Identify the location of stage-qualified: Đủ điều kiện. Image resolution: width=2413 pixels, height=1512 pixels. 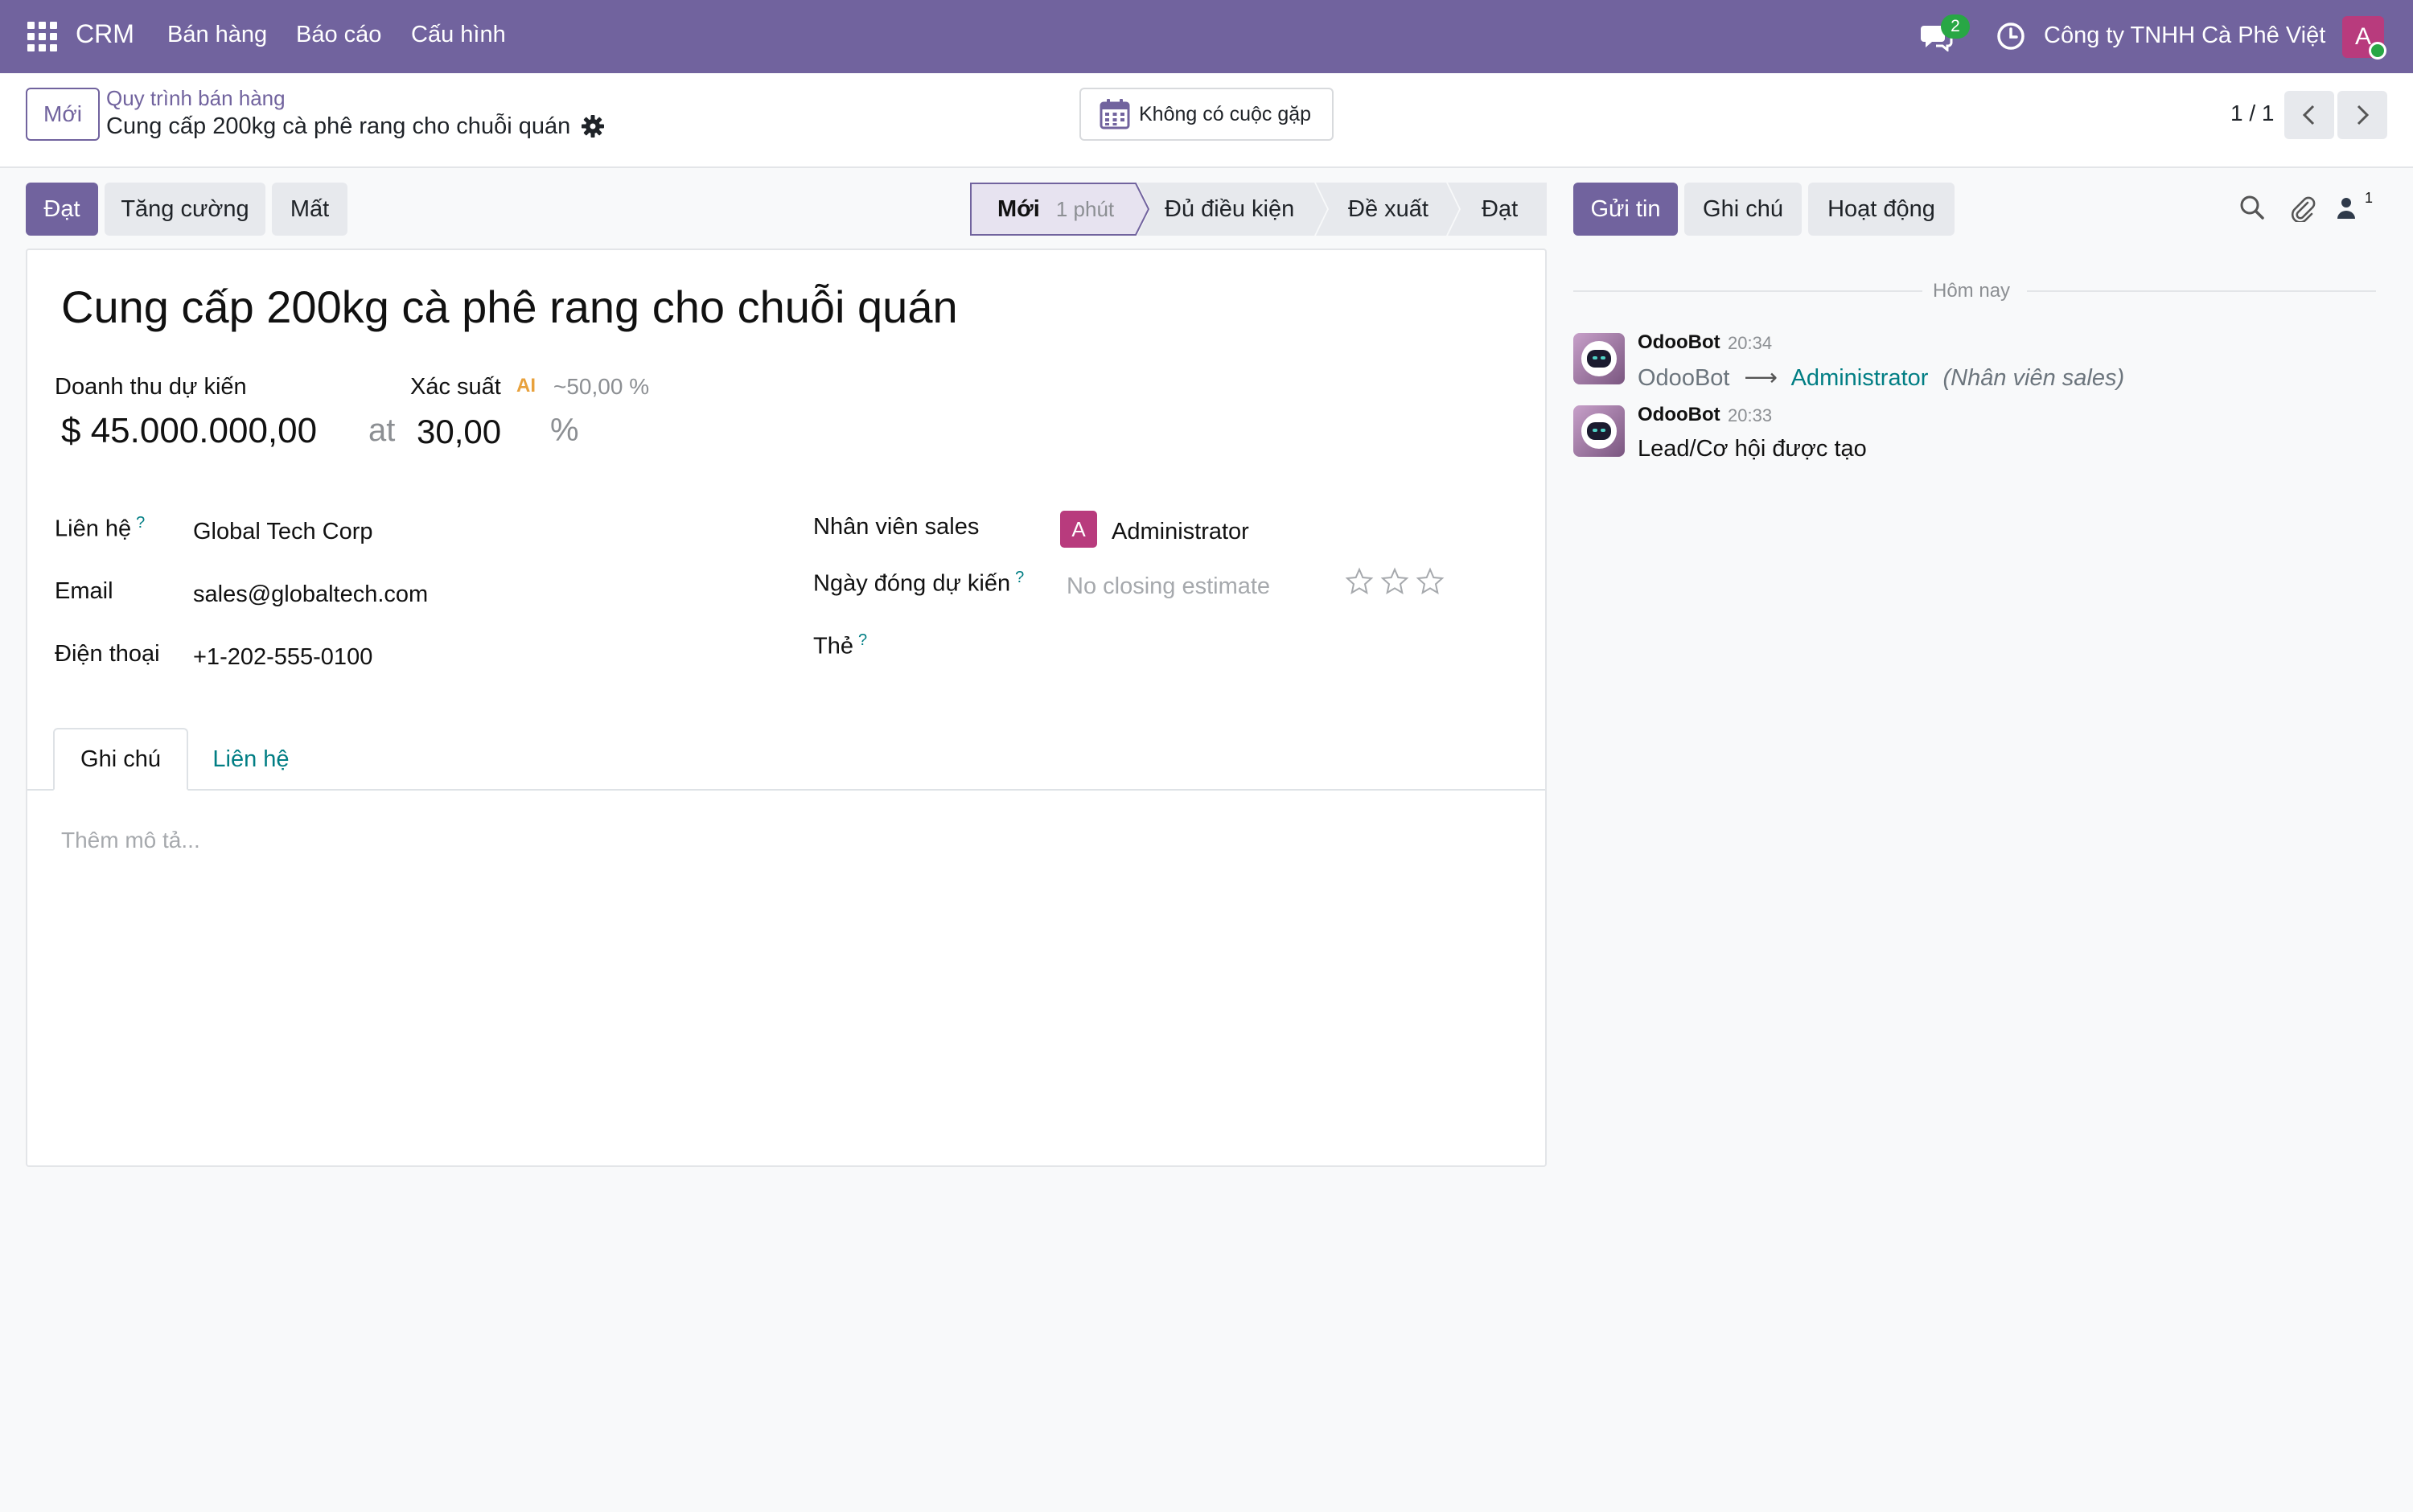
(1229, 210).